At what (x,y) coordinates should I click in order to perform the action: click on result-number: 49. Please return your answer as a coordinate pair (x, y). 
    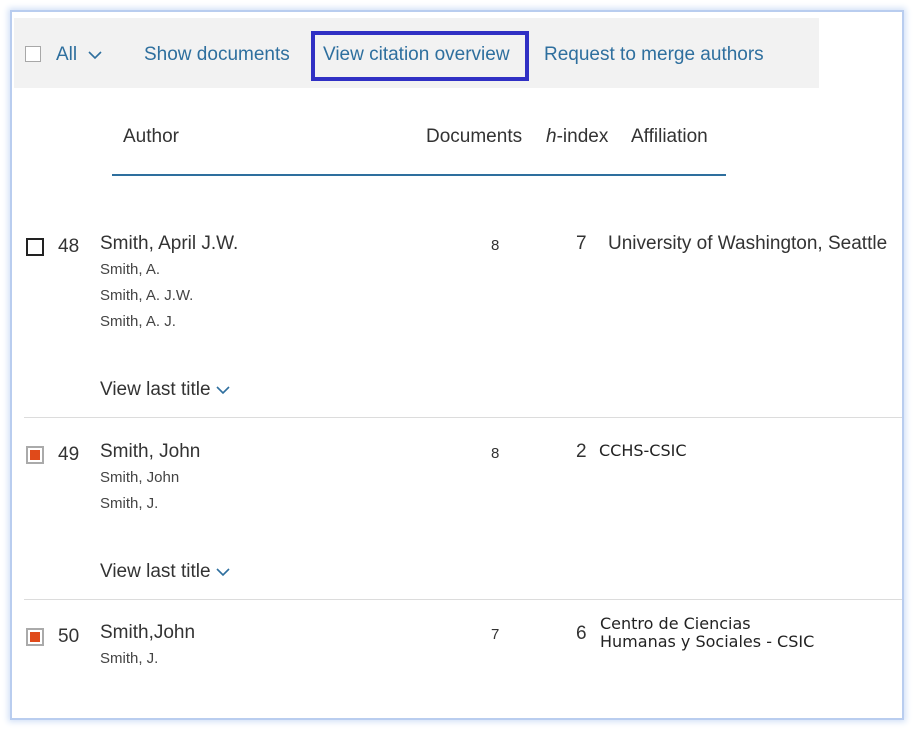
    Looking at the image, I should click on (69, 454).